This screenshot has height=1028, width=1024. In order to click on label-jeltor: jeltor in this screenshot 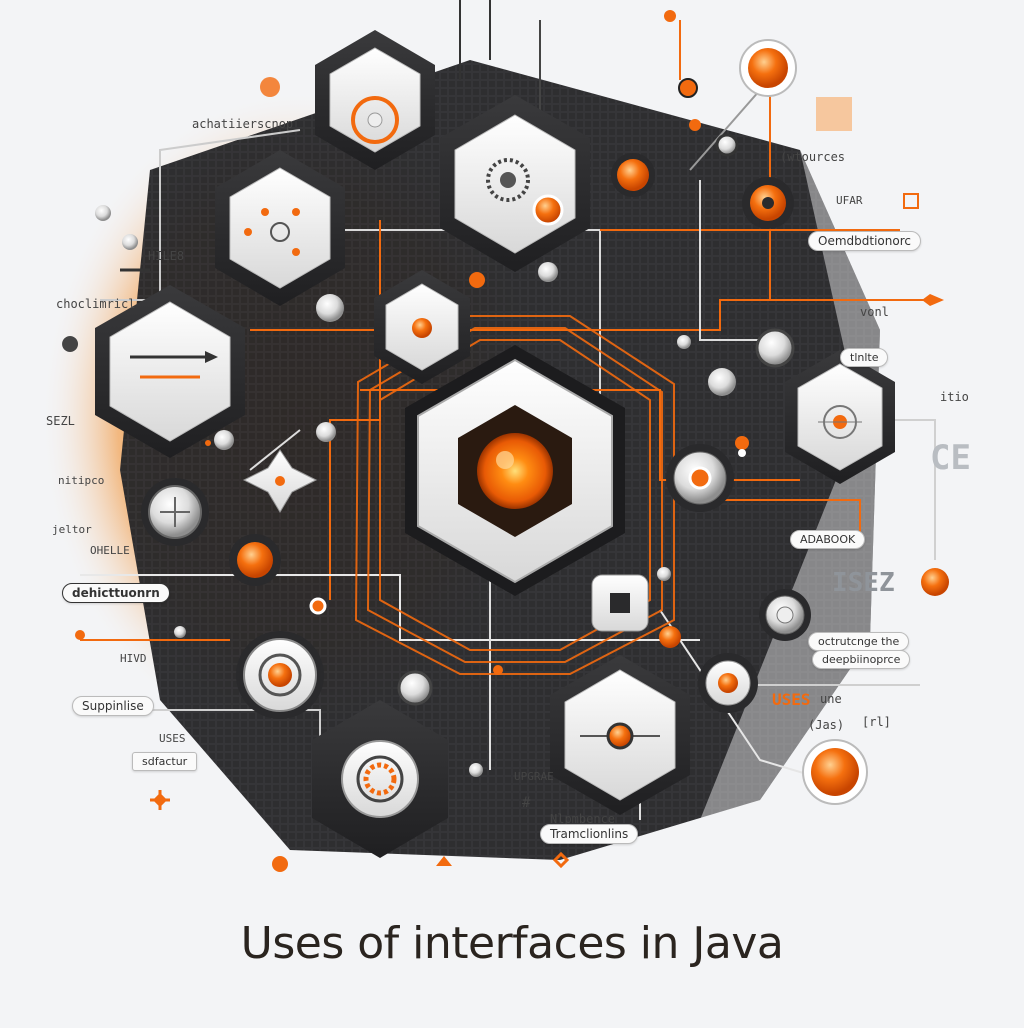, I will do `click(72, 529)`.